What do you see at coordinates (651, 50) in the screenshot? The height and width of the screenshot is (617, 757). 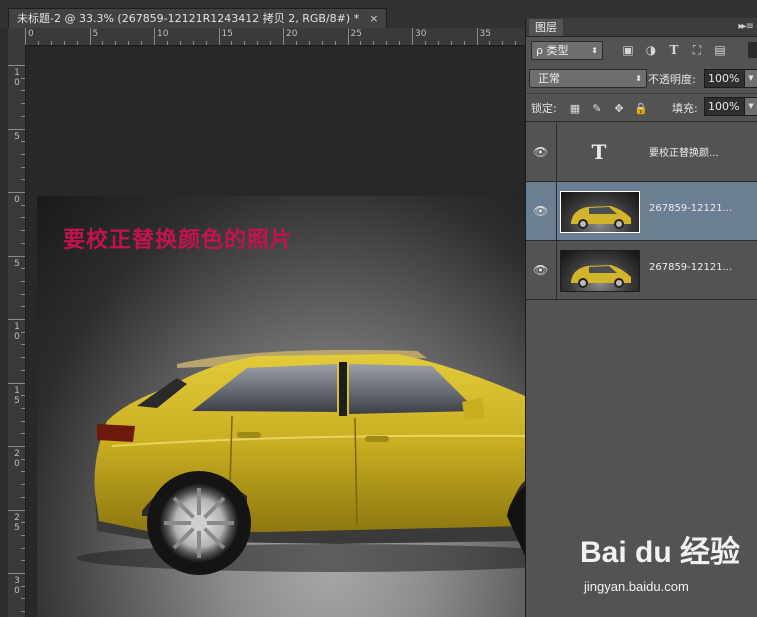 I see `adjustment-filter-icon: ◑` at bounding box center [651, 50].